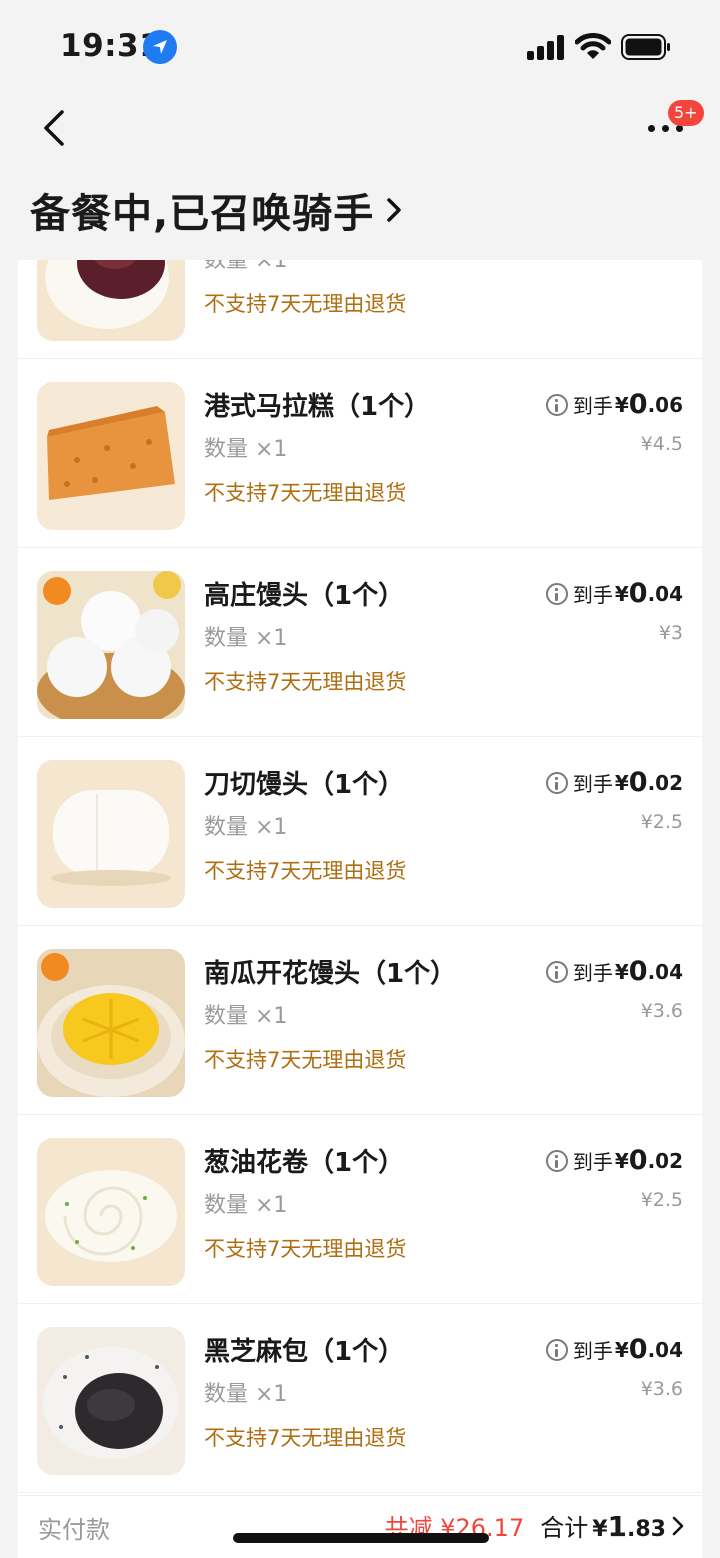 The image size is (720, 1558). Describe the element at coordinates (330, 974) in the screenshot. I see `item-name: 南瓜开花馒头（1个）` at that location.